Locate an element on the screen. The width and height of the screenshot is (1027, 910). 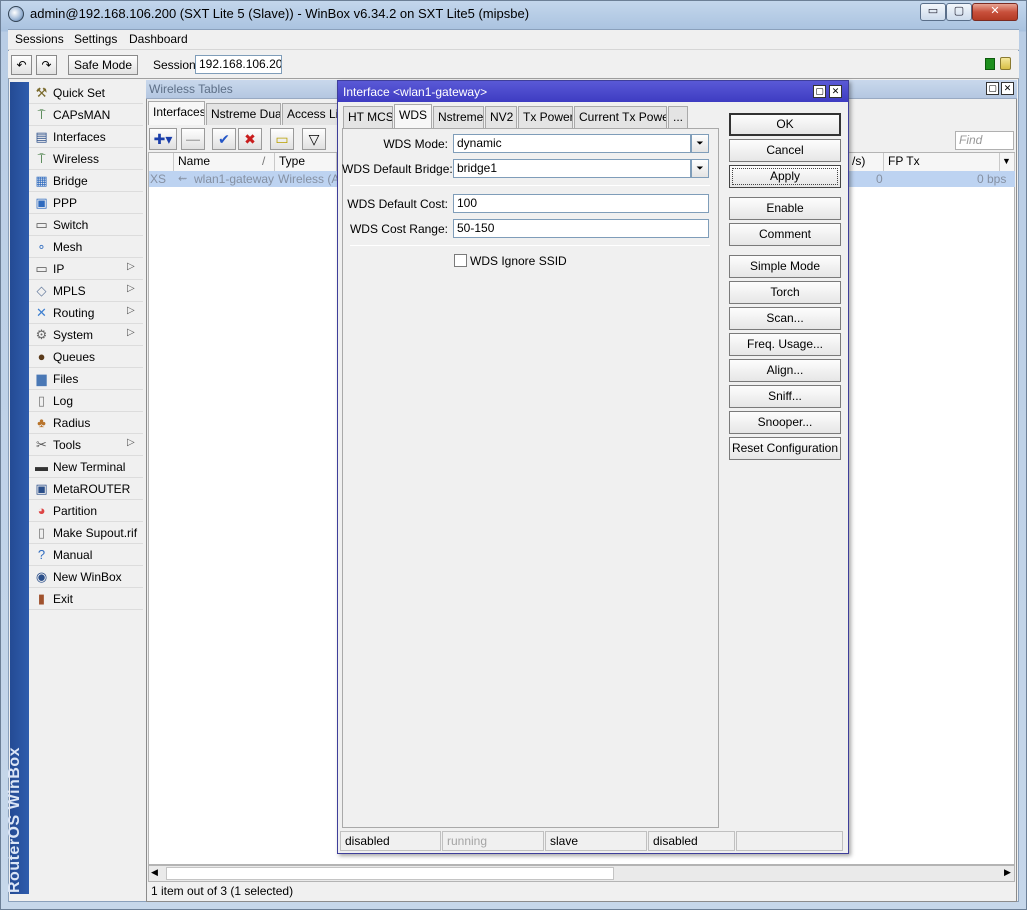
row-flags: XS is located at coordinates (158, 179).